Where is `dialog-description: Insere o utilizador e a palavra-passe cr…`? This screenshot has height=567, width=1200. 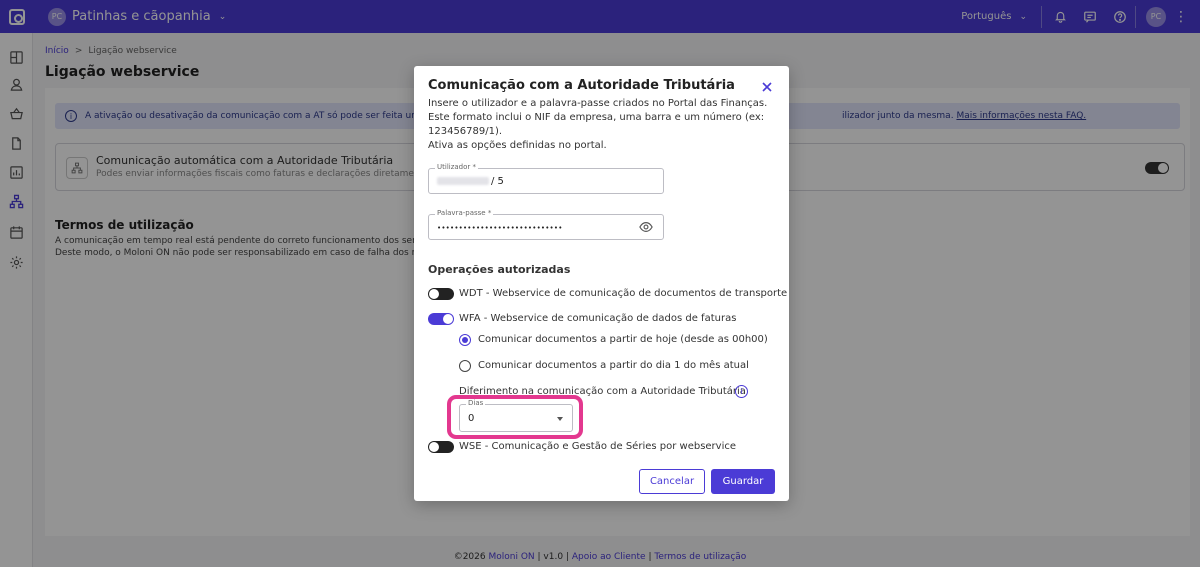 dialog-description: Insere o utilizador e a palavra-passe cr… is located at coordinates (603, 125).